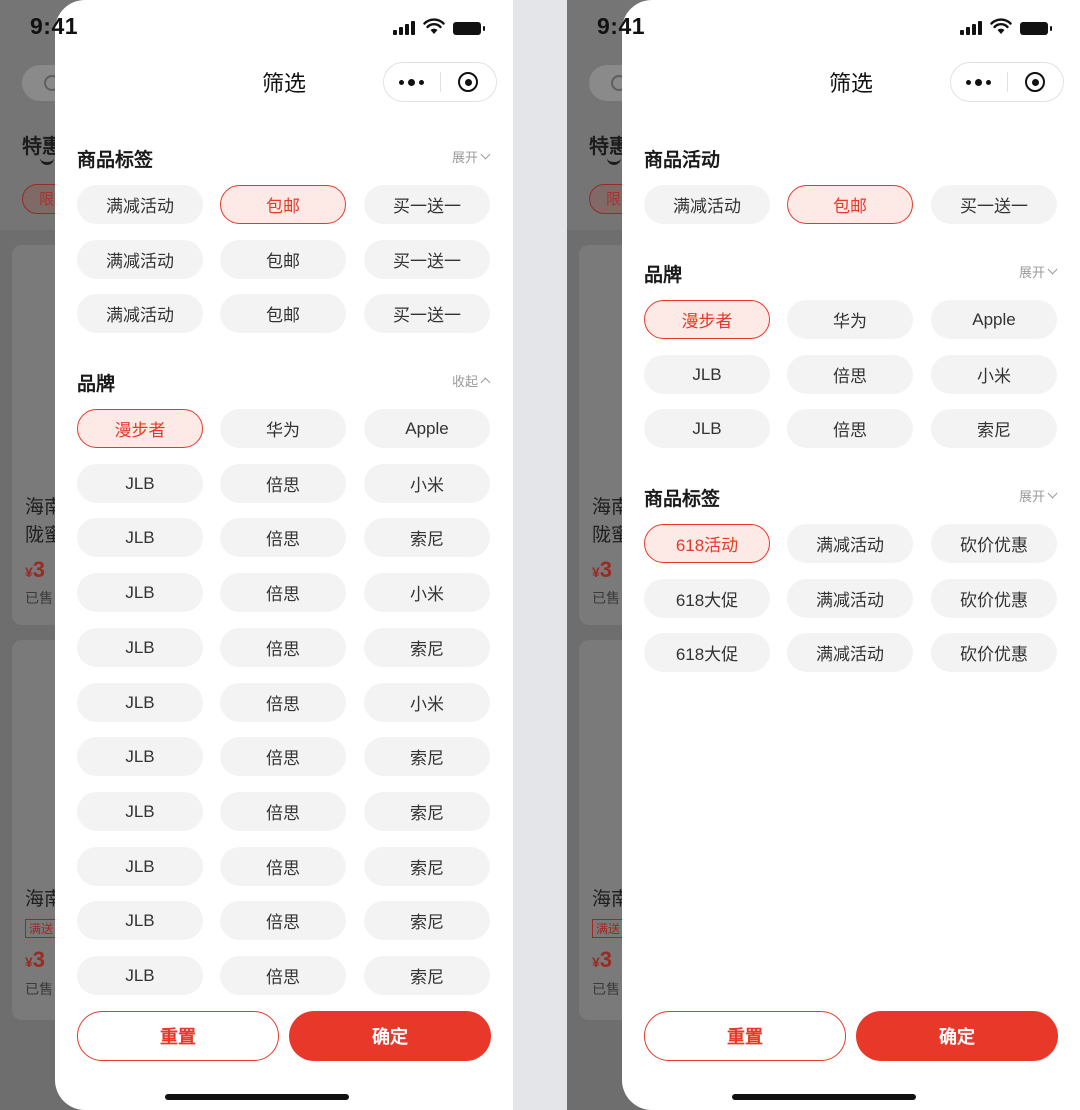  Describe the element at coordinates (54, 26) in the screenshot. I see `status-time: 9:41` at that location.